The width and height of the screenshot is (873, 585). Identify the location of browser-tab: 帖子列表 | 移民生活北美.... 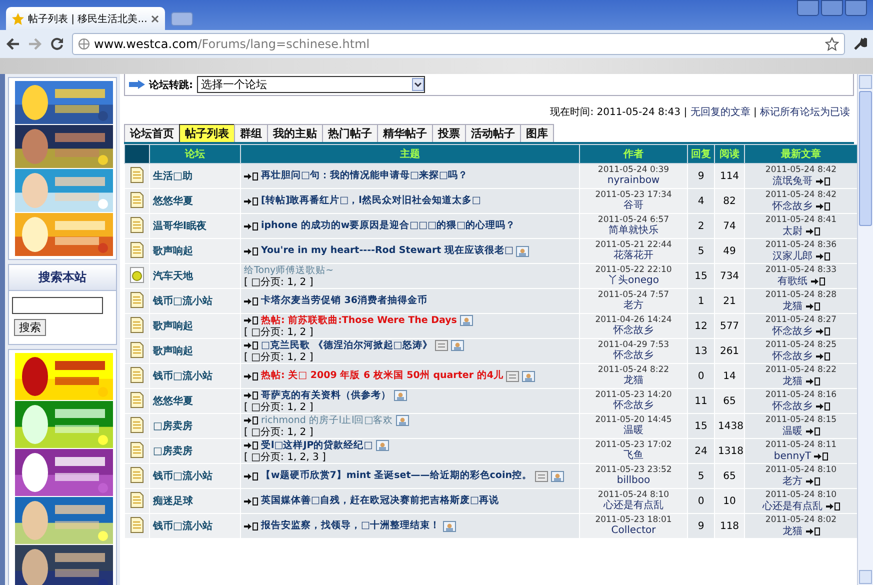
(86, 18).